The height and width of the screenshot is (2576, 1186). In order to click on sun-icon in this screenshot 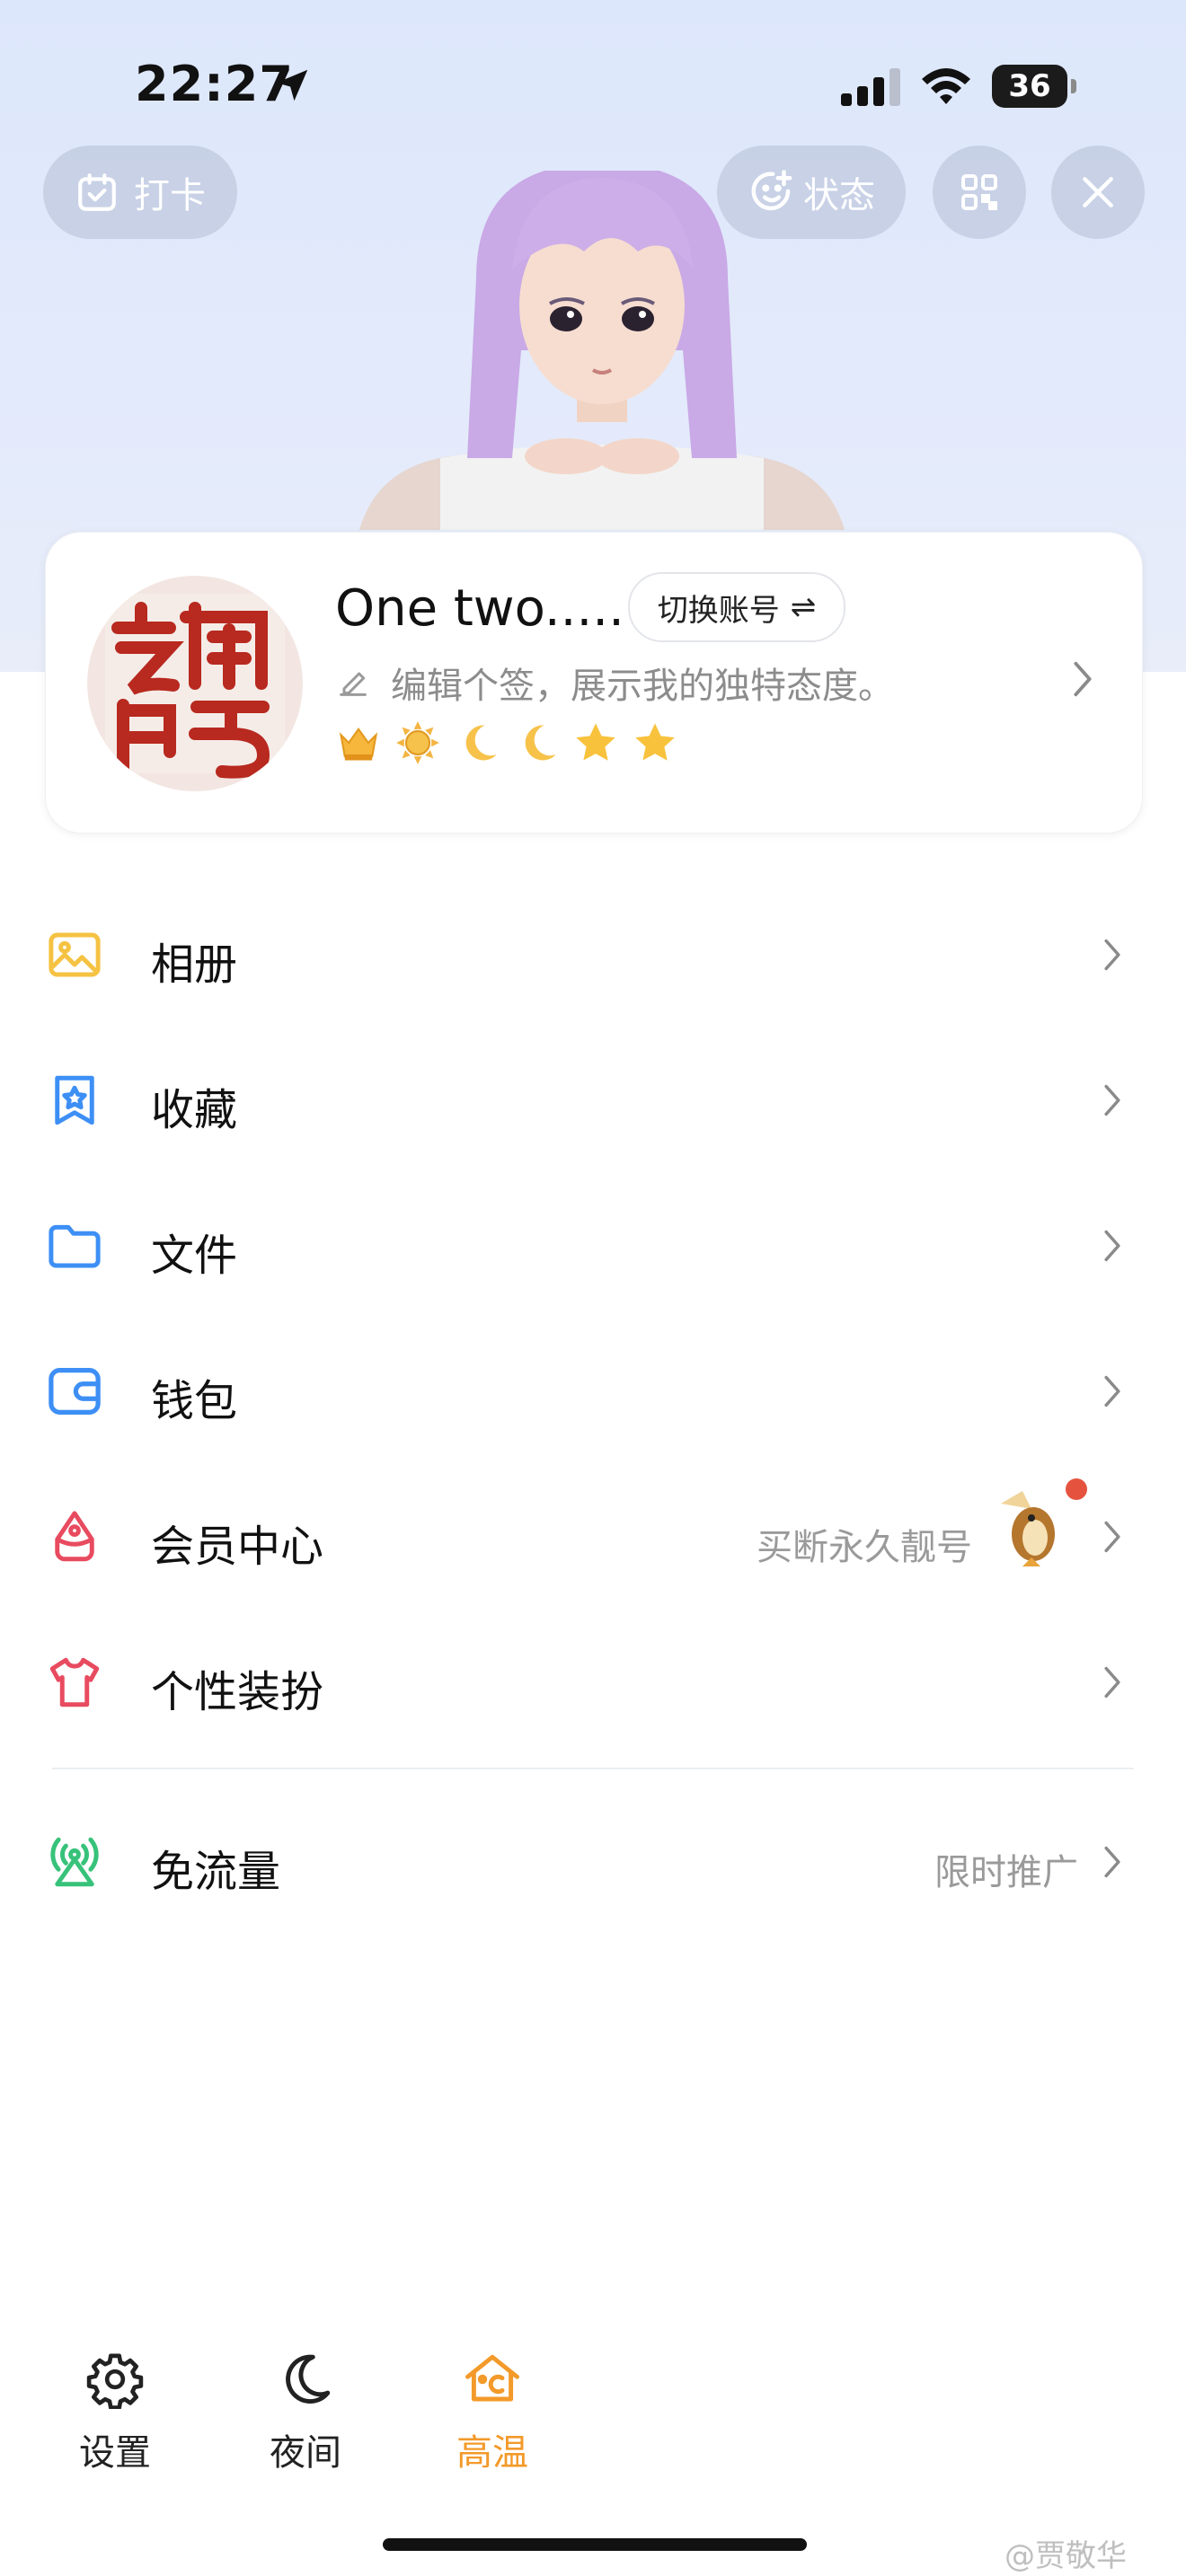, I will do `click(417, 742)`.